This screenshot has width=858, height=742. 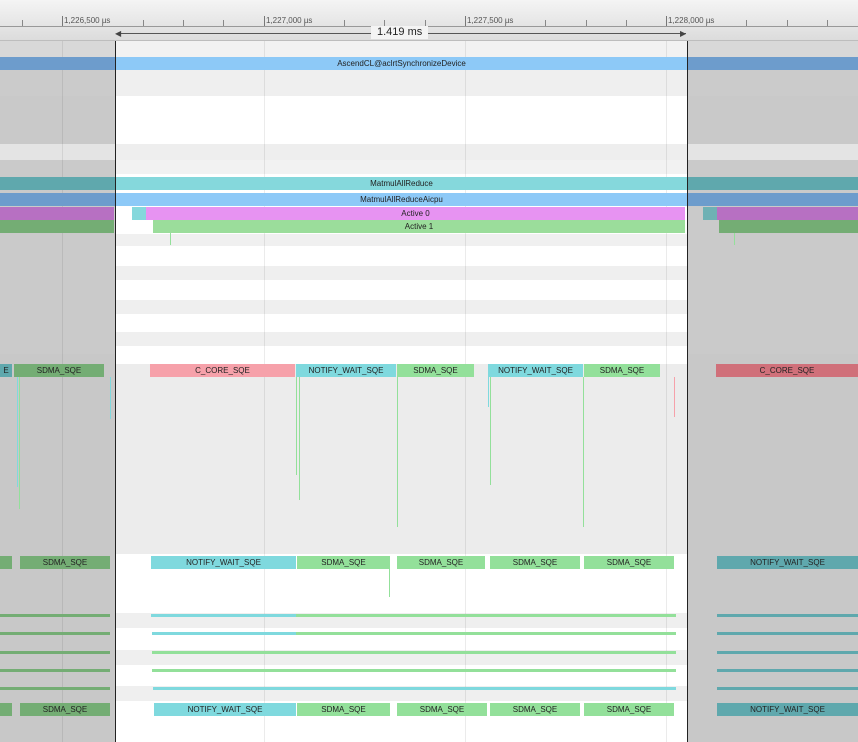 I want to click on selection-end-line, so click(x=687, y=391).